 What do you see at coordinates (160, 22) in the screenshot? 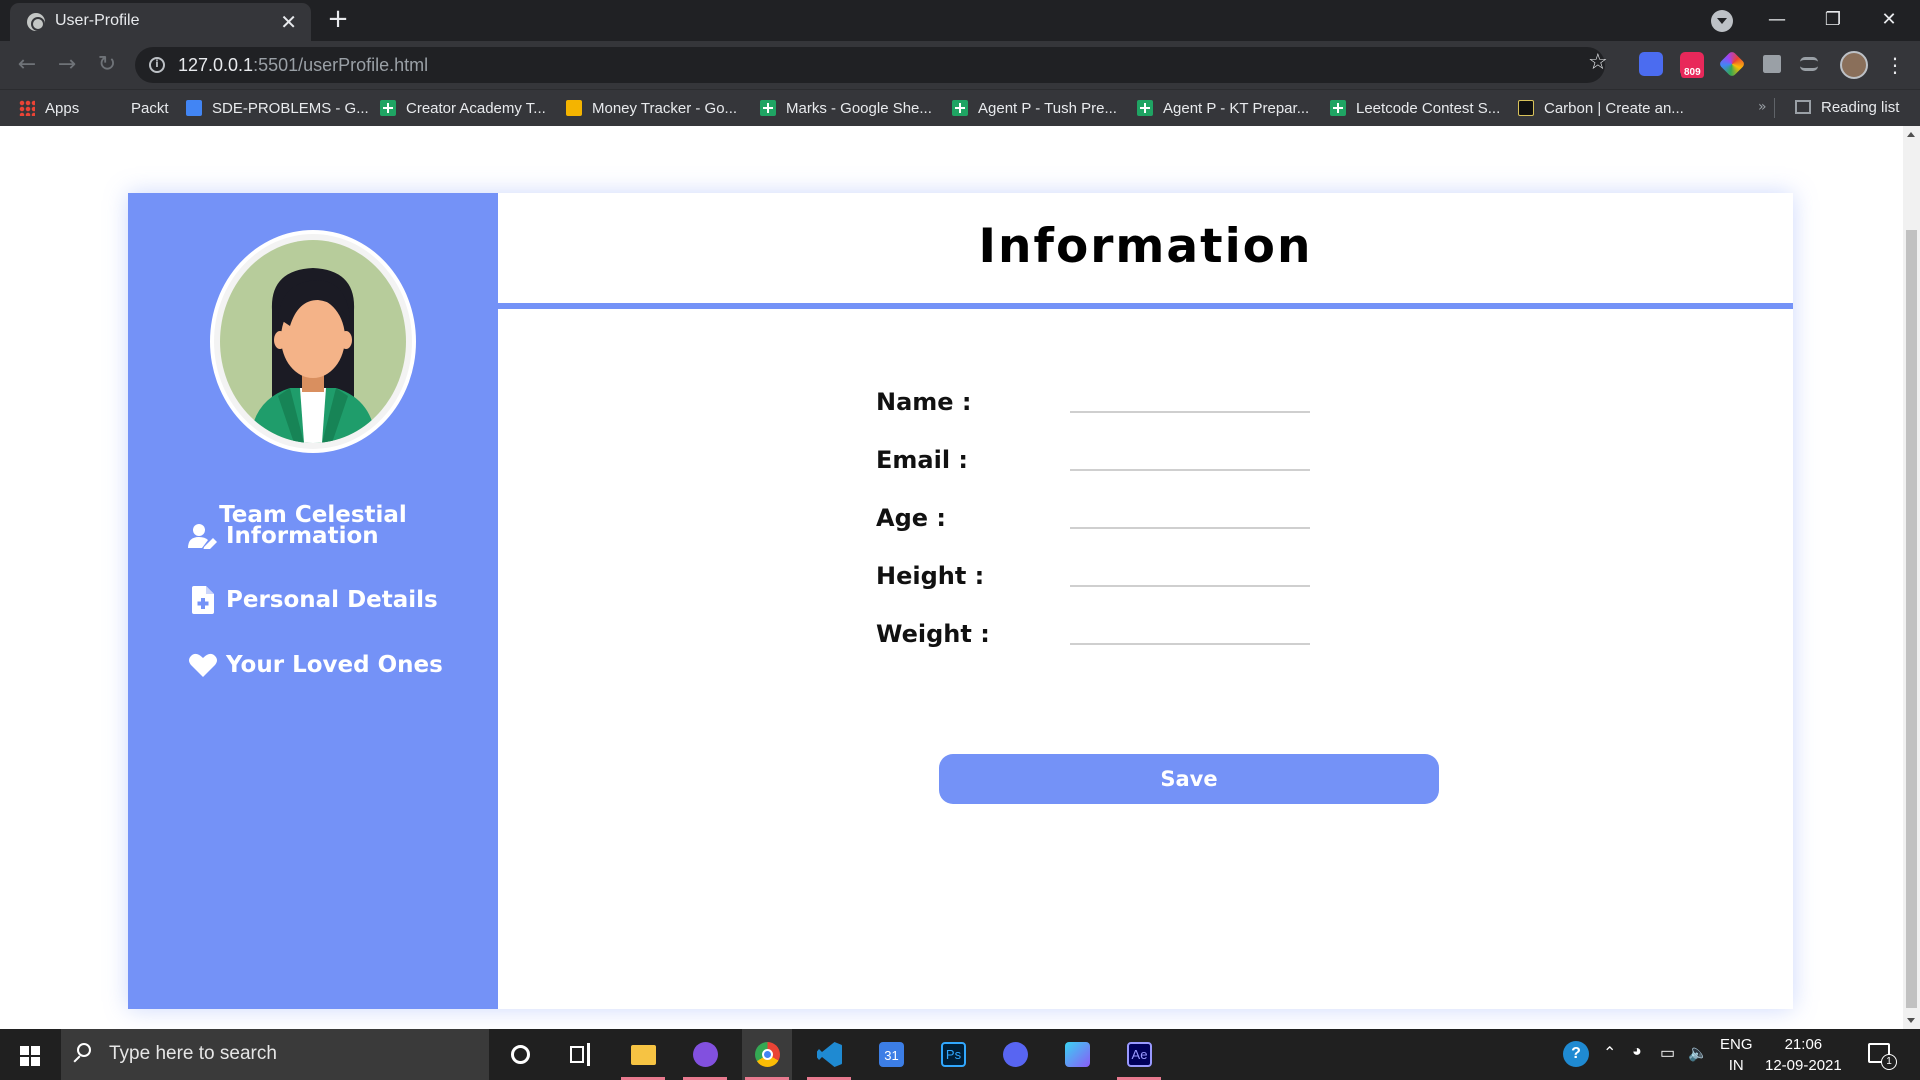
I see `browser-tab: User-Profile ✕` at bounding box center [160, 22].